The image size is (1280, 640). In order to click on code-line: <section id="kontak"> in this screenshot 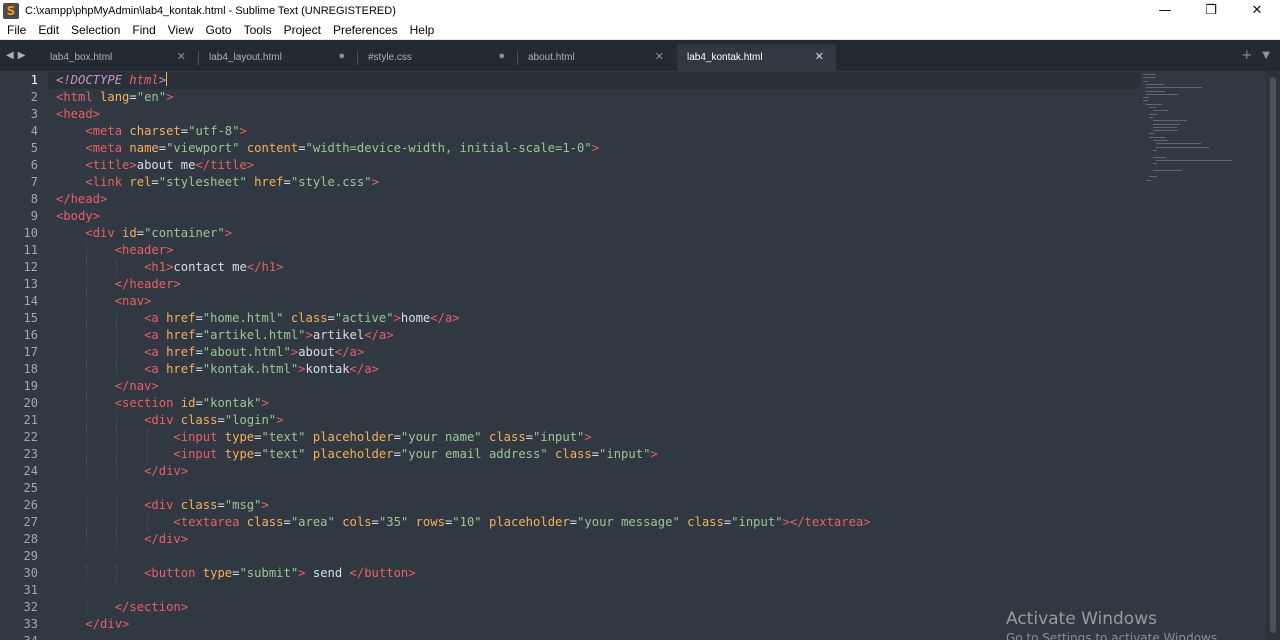, I will do `click(162, 403)`.